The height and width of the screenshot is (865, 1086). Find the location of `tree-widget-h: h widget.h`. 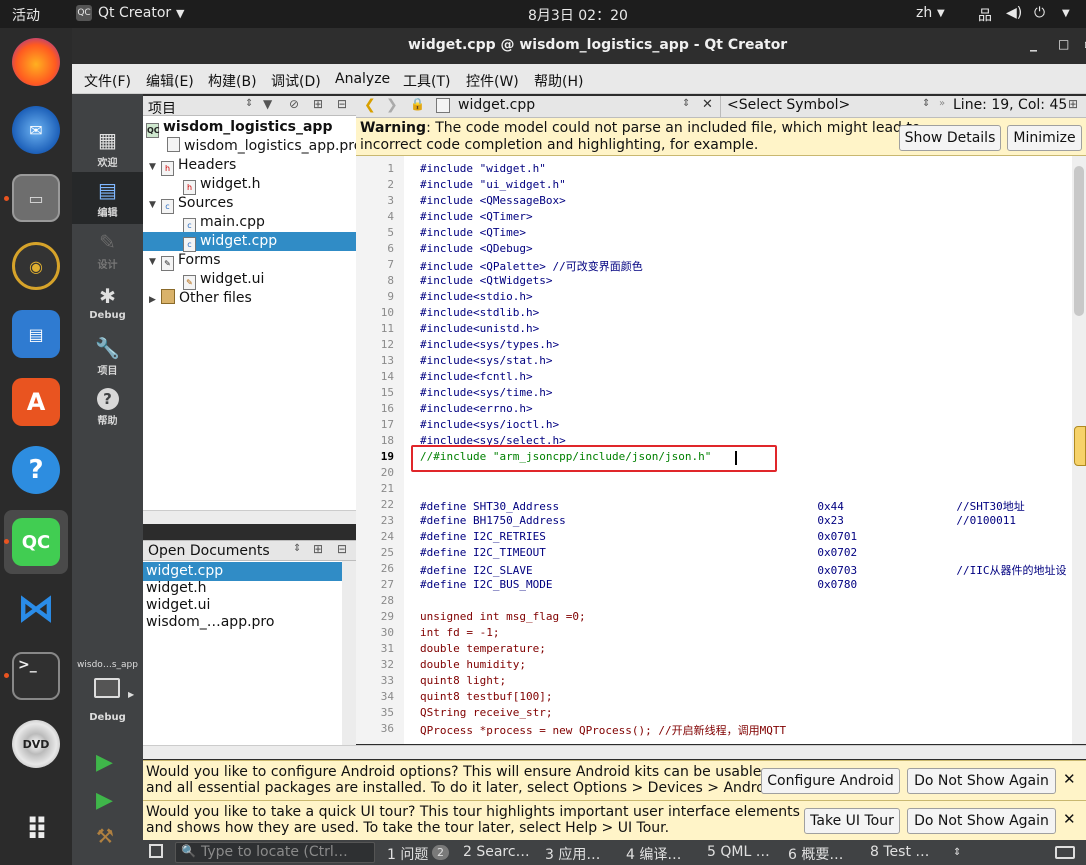

tree-widget-h: h widget.h is located at coordinates (222, 185).